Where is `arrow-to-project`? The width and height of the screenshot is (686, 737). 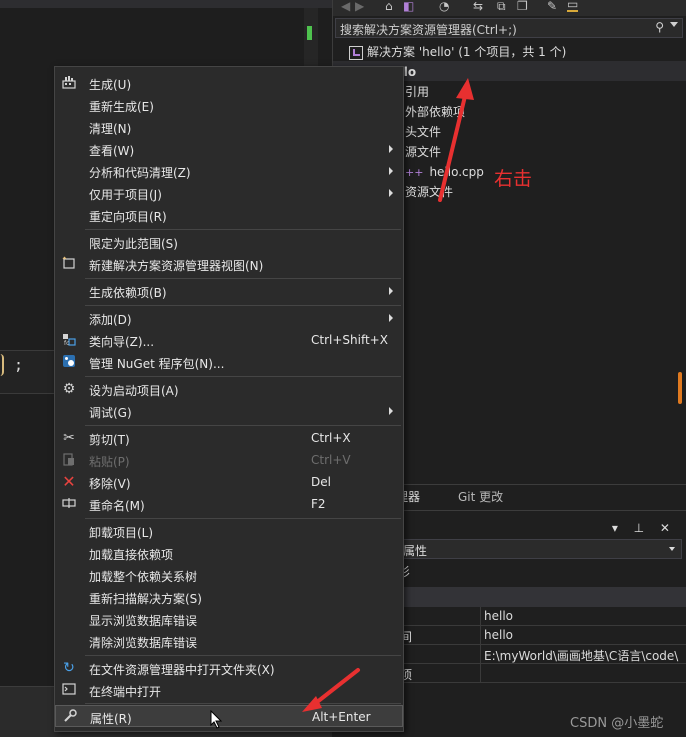
arrow-to-project is located at coordinates (456, 140).